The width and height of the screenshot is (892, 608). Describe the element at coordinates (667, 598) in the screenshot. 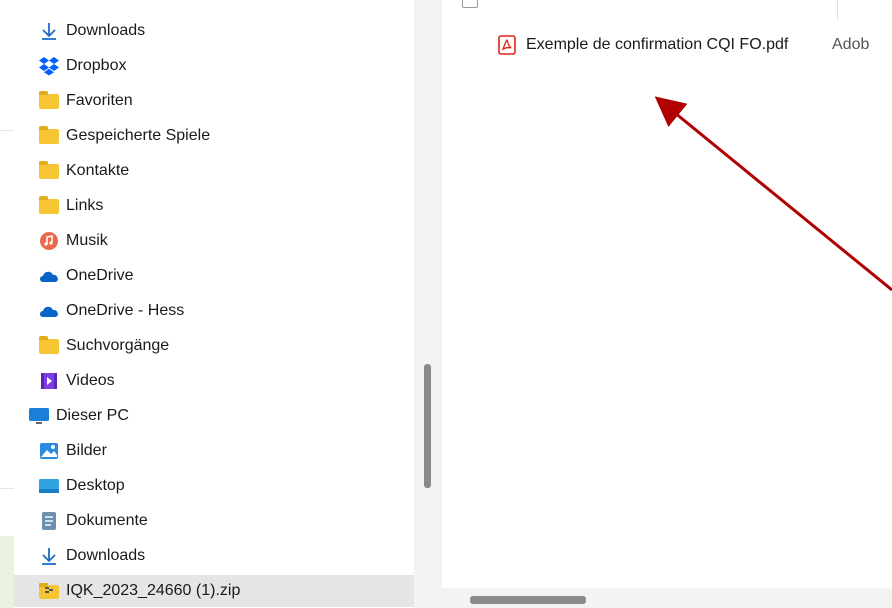

I see `file-list-horizontal-scrollbar` at that location.